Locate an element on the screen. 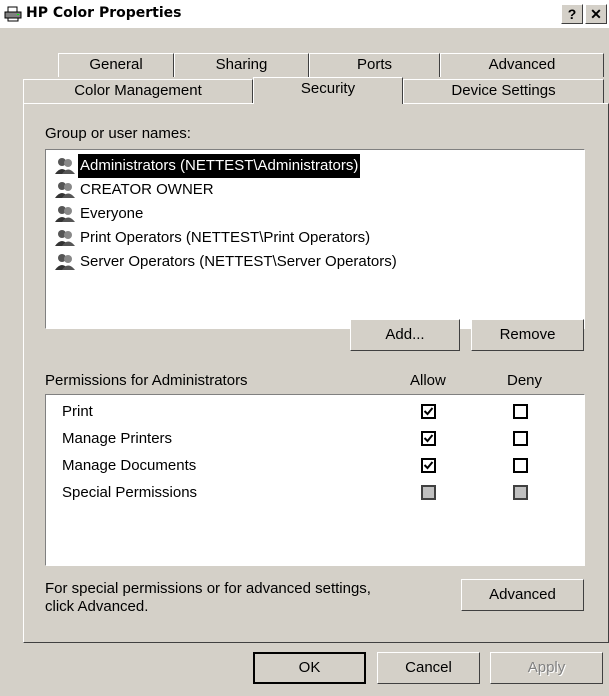 The height and width of the screenshot is (696, 609). tab-security: Security is located at coordinates (328, 90).